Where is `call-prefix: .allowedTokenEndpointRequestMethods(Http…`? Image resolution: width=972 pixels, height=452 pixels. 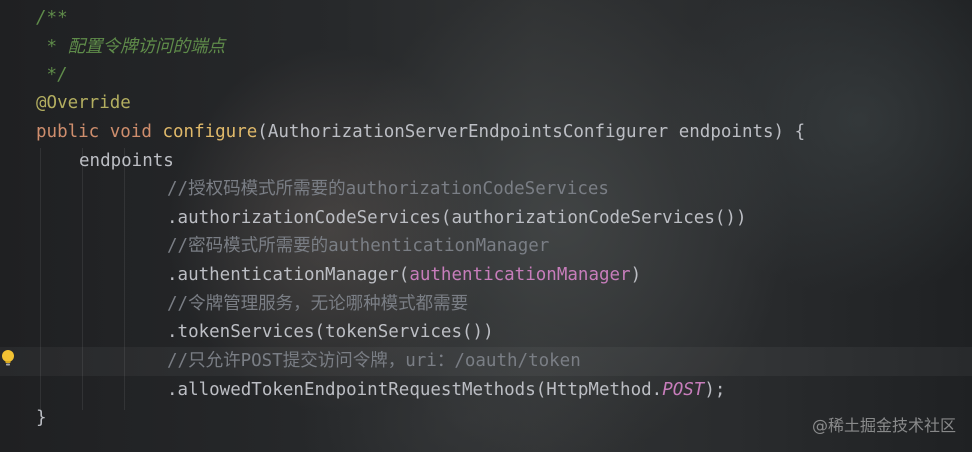 call-prefix: .allowedTokenEndpointRequestMethods(Http… is located at coordinates (415, 390).